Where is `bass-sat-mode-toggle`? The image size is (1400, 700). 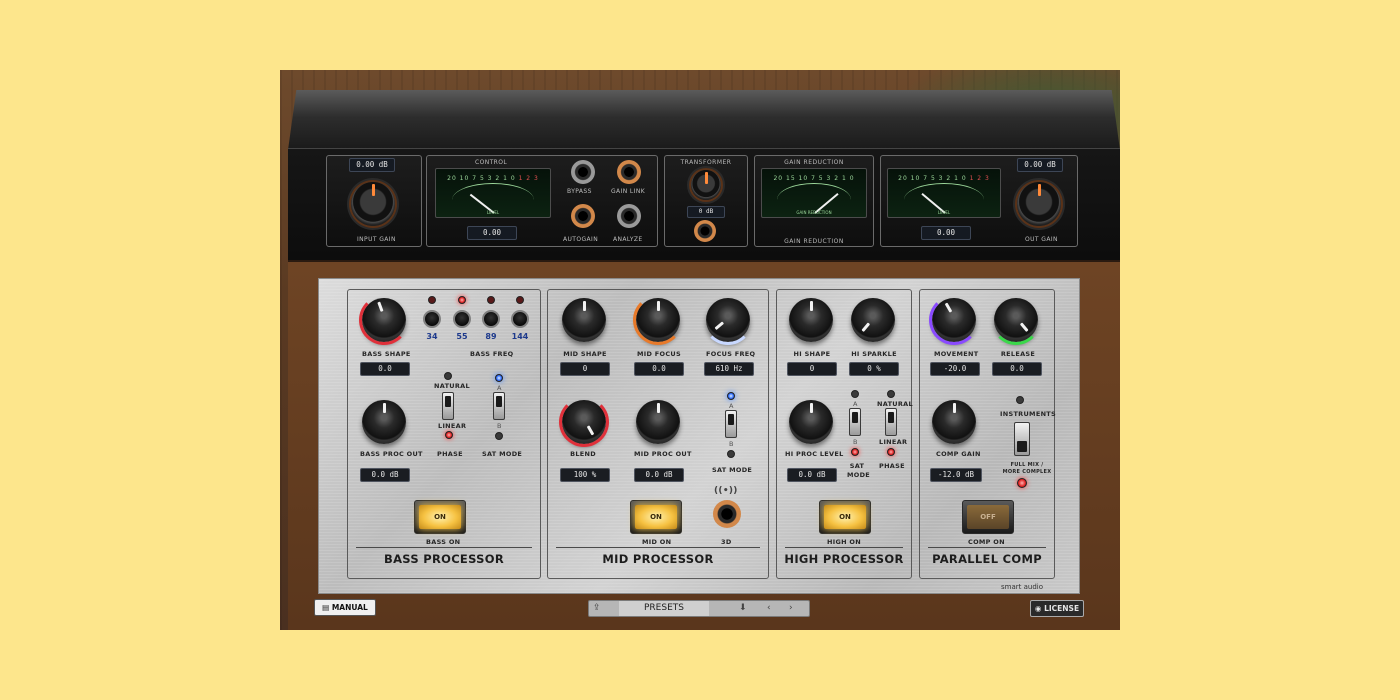
bass-sat-mode-toggle is located at coordinates (499, 406).